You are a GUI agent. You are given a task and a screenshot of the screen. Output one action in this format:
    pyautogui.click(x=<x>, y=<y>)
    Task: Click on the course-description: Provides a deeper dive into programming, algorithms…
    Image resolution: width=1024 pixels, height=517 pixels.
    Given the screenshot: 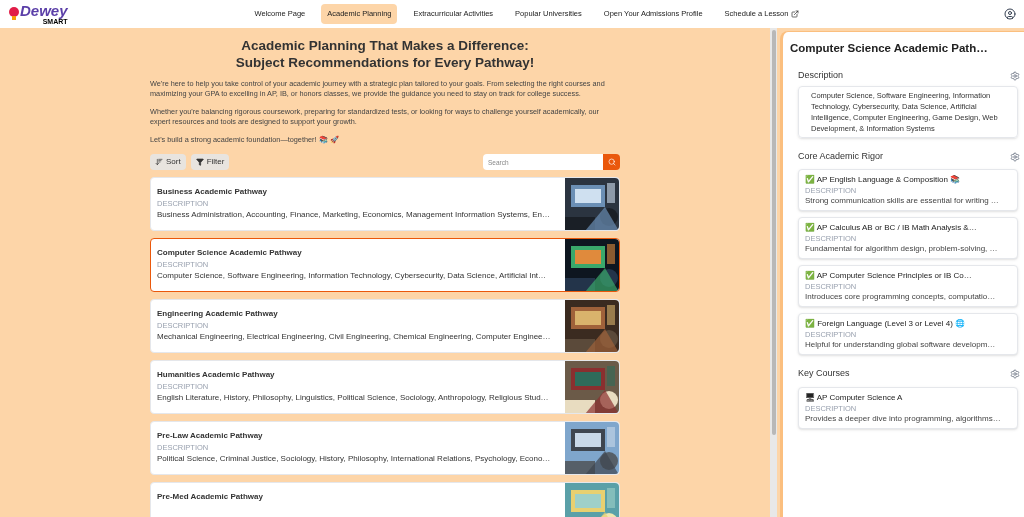 What is the action you would take?
    pyautogui.click(x=903, y=418)
    